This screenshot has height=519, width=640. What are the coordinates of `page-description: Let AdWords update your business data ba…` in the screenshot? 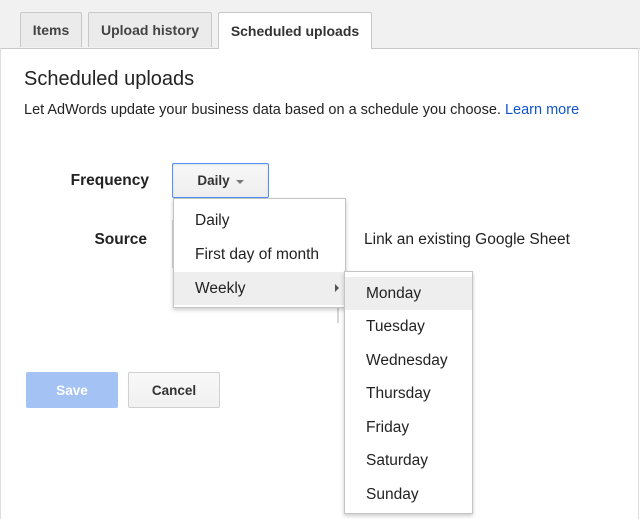 It's located at (301, 110).